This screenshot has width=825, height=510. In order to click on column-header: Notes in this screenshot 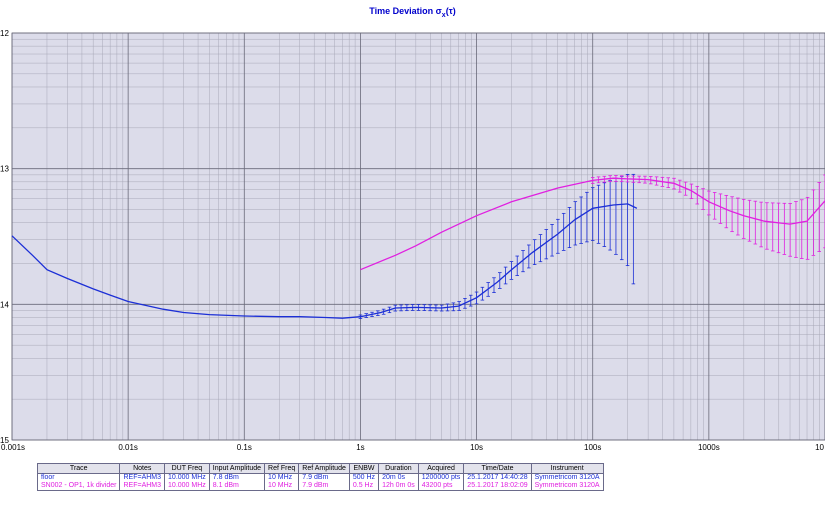, I will do `click(142, 468)`.